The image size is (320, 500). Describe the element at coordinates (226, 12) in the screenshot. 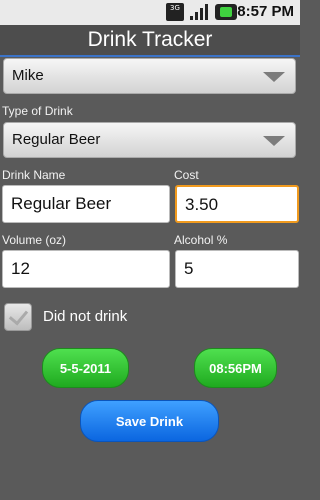

I see `battery-icon` at that location.